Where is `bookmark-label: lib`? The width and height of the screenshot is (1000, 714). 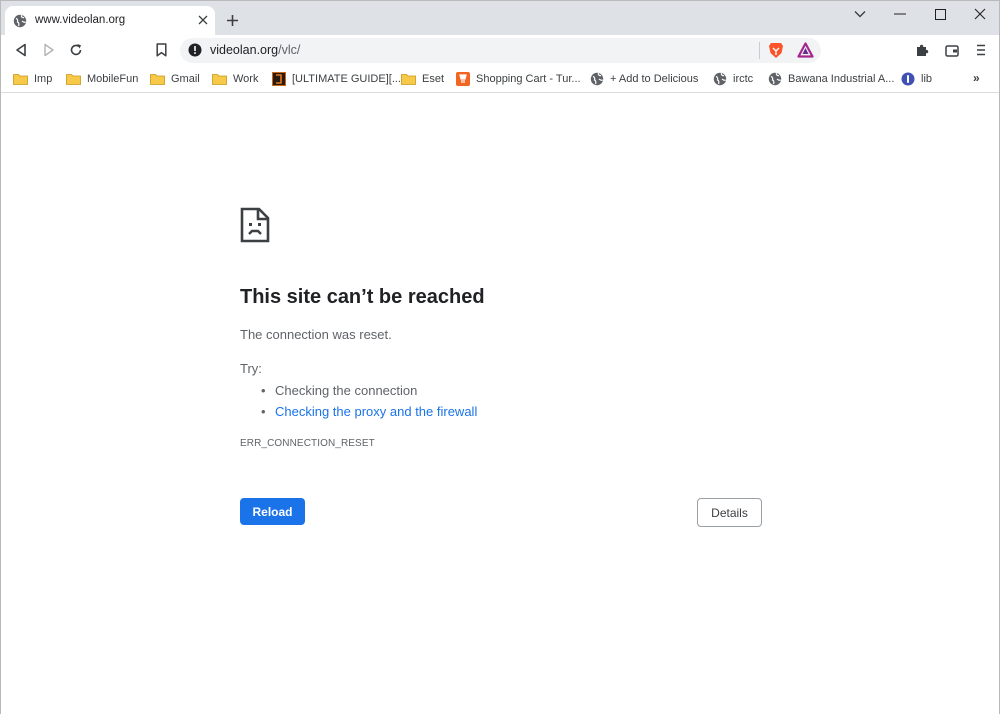
bookmark-label: lib is located at coordinates (927, 79).